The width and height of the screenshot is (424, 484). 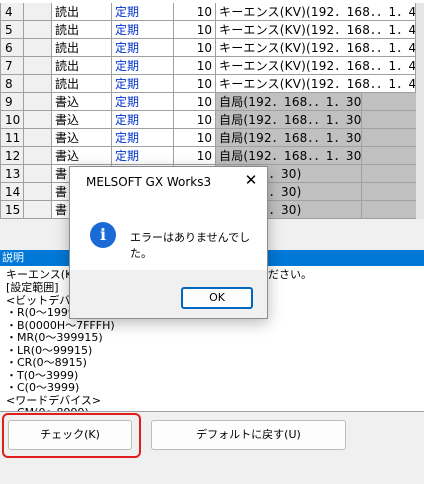 I want to click on grid-row: 11 書込 定期 10 自局(192．168．．1．30), so click(x=212, y=138).